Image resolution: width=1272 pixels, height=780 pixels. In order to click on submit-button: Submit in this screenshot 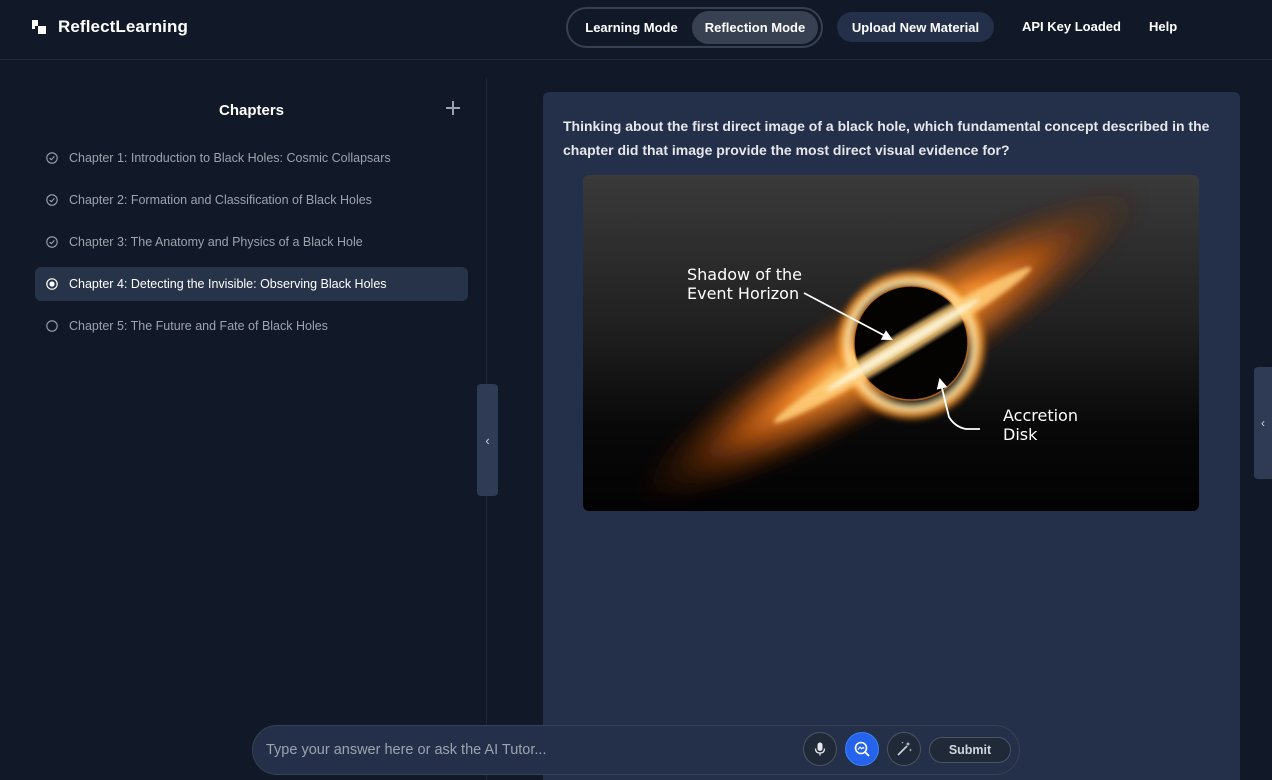, I will do `click(970, 750)`.